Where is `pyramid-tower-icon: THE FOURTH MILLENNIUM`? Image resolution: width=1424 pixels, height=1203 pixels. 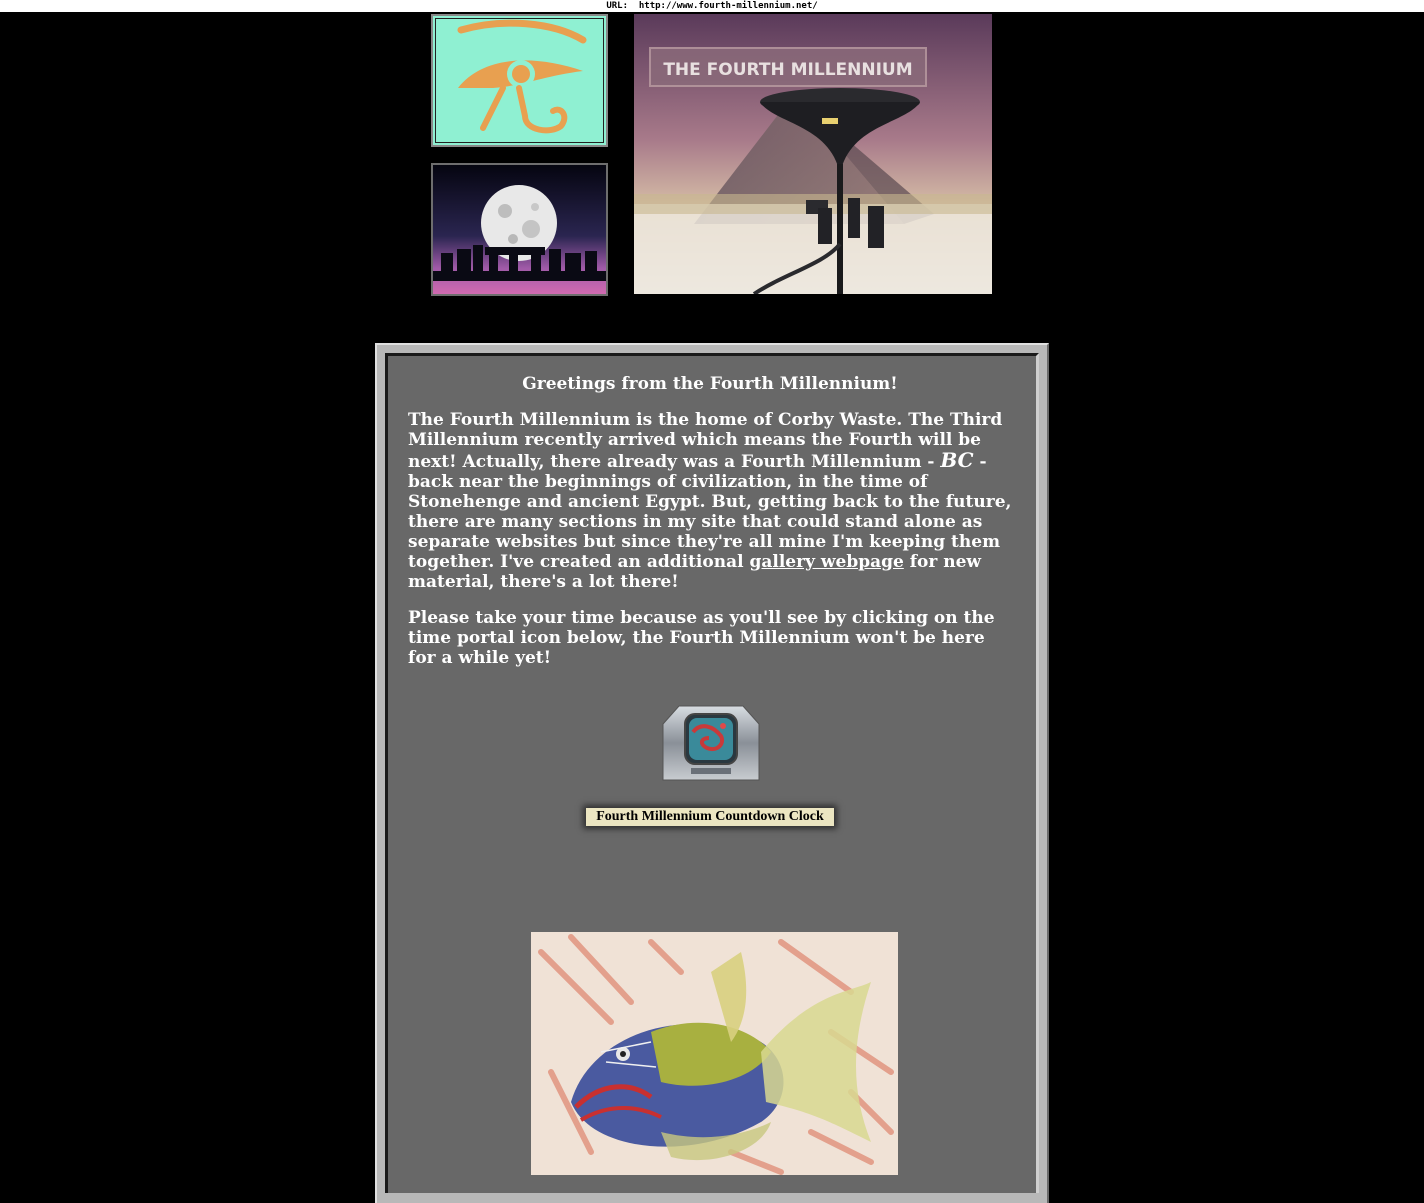
pyramid-tower-icon: THE FOURTH MILLENNIUM is located at coordinates (813, 154).